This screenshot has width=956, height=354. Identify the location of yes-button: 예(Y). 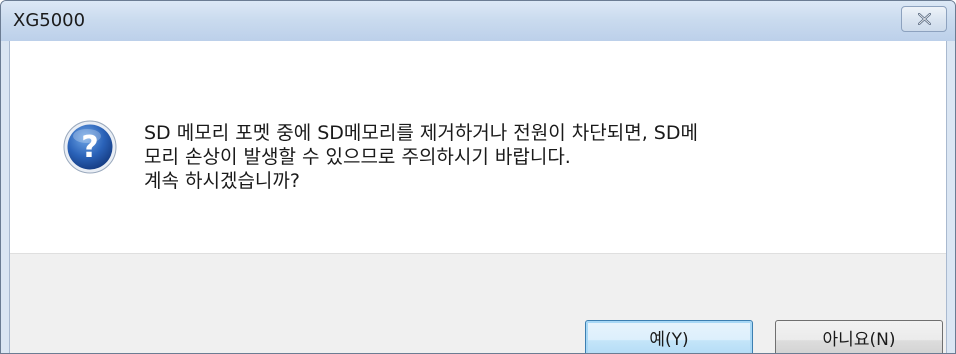
(669, 336).